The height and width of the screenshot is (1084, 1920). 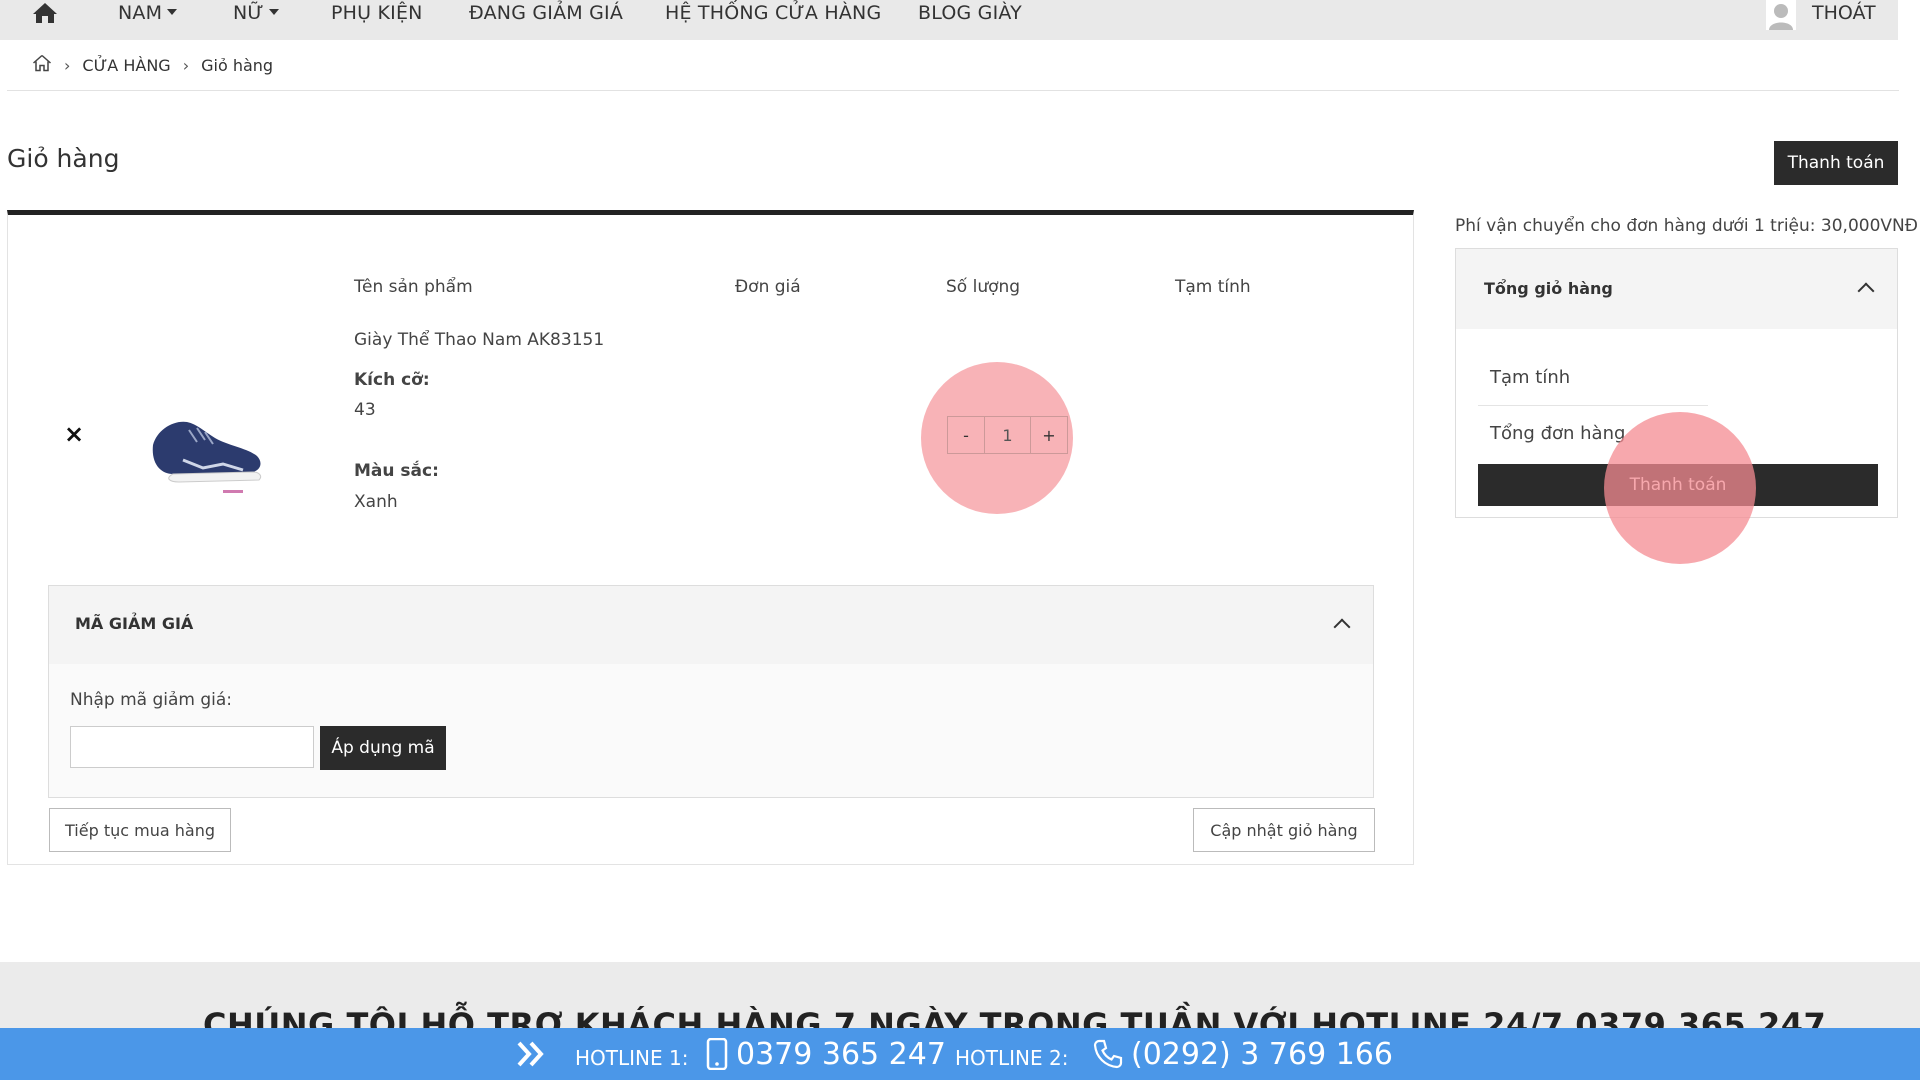 I want to click on nav-item-phu-kien: PHỤ KIỆN, so click(x=377, y=13).